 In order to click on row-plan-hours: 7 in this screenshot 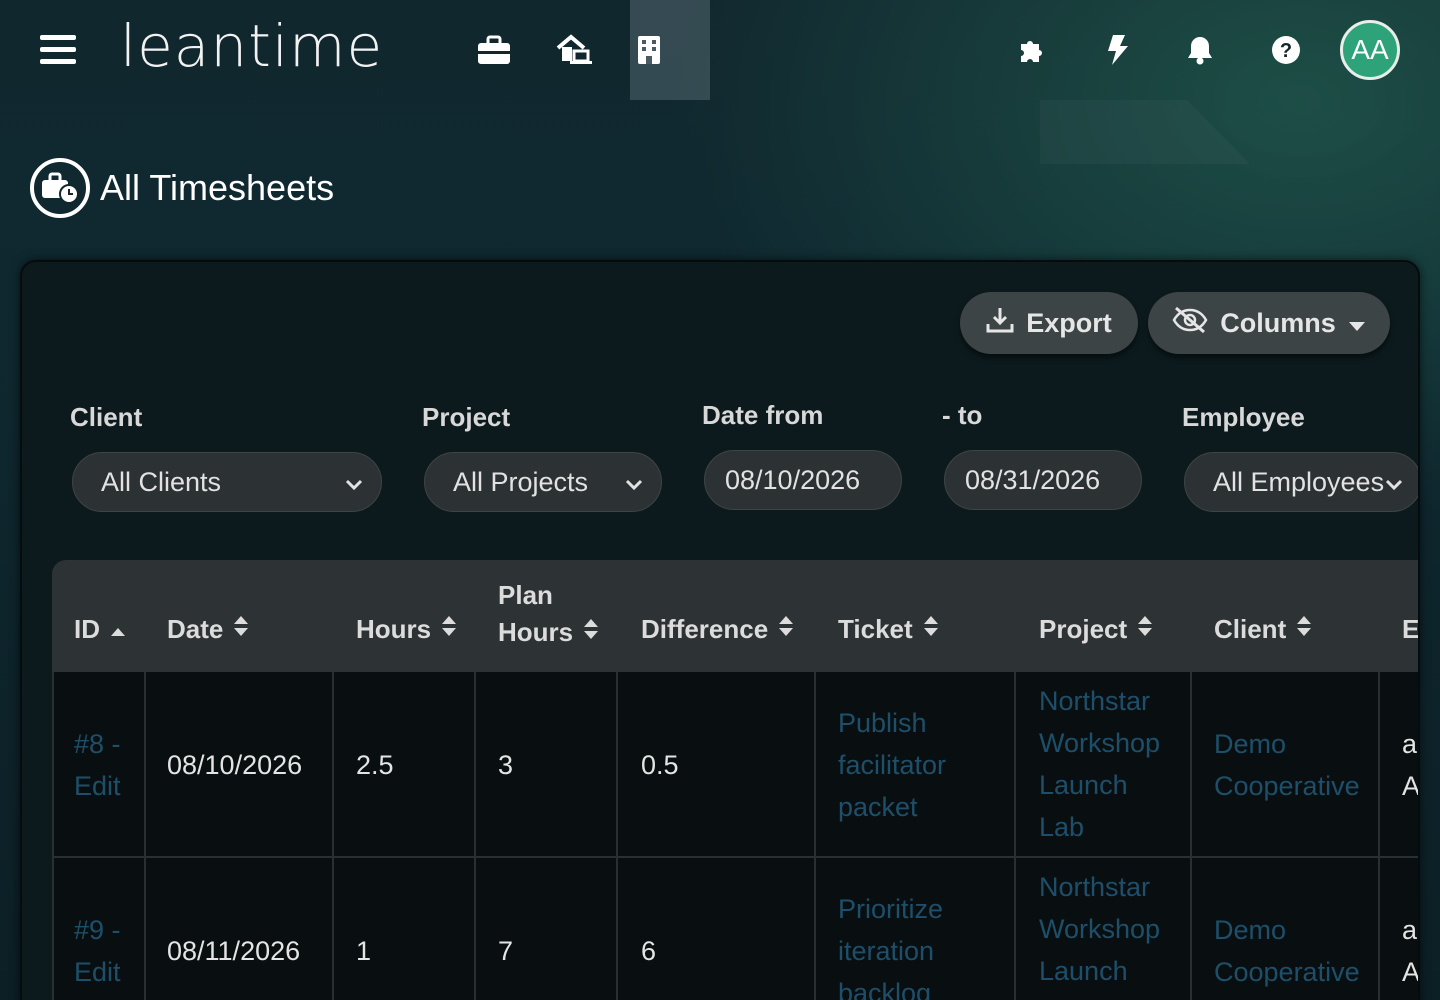, I will do `click(506, 951)`.